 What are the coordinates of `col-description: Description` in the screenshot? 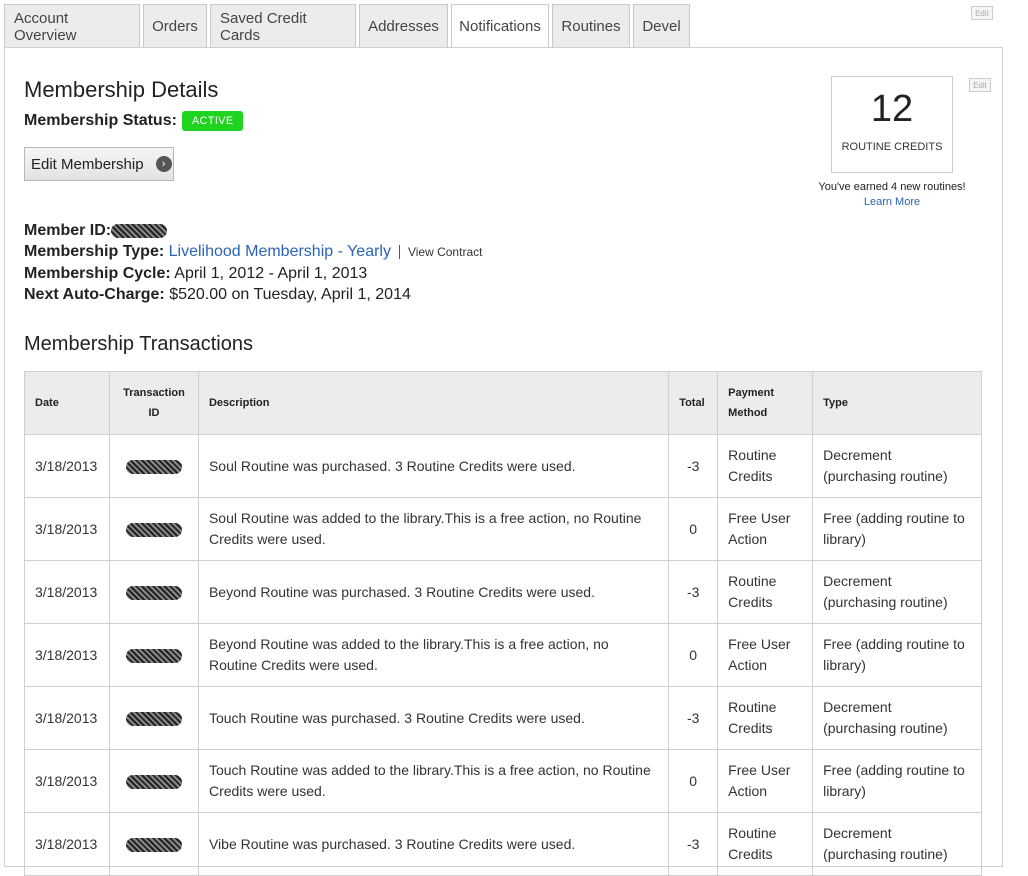 It's located at (433, 403).